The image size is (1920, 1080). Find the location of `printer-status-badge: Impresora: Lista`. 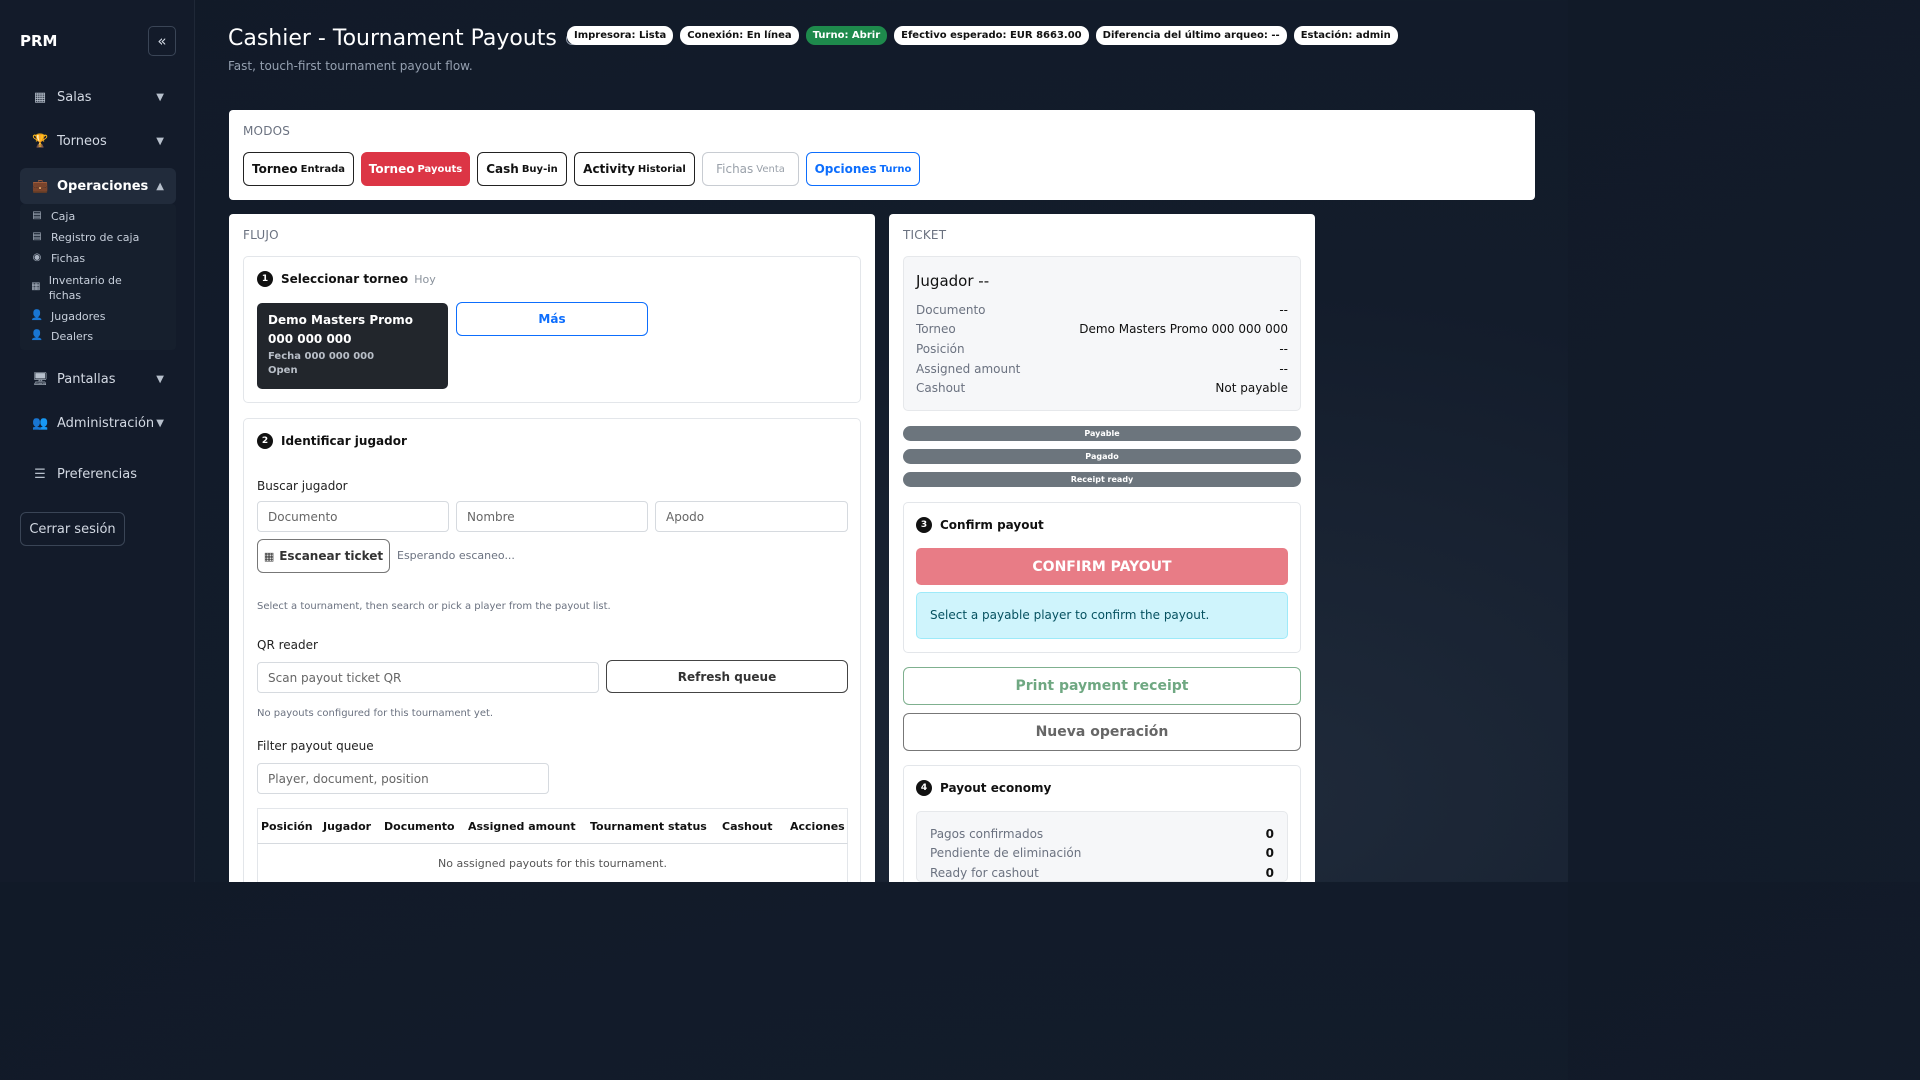

printer-status-badge: Impresora: Lista is located at coordinates (620, 35).